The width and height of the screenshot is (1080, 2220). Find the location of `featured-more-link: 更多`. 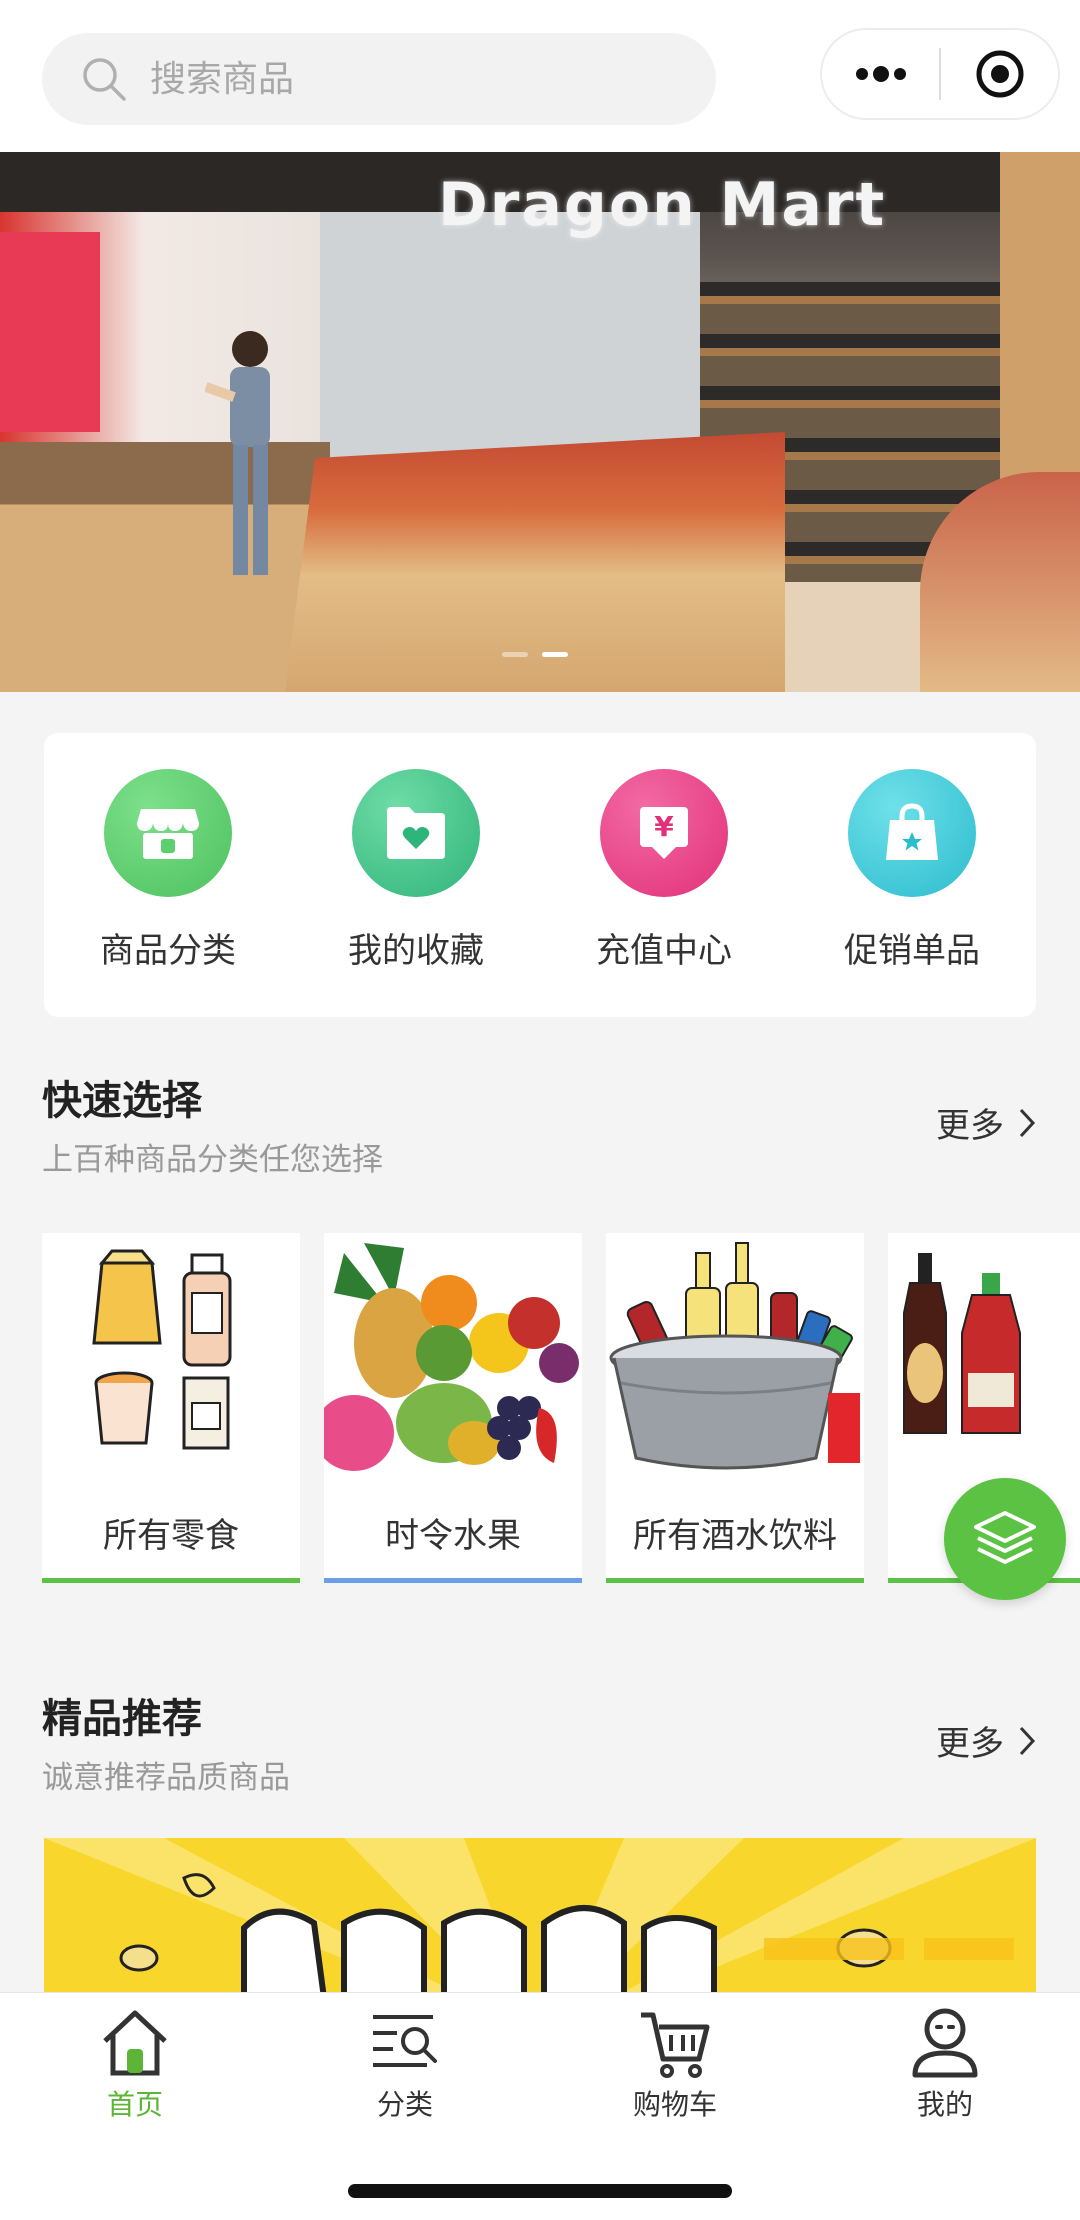

featured-more-link: 更多 is located at coordinates (986, 1740).